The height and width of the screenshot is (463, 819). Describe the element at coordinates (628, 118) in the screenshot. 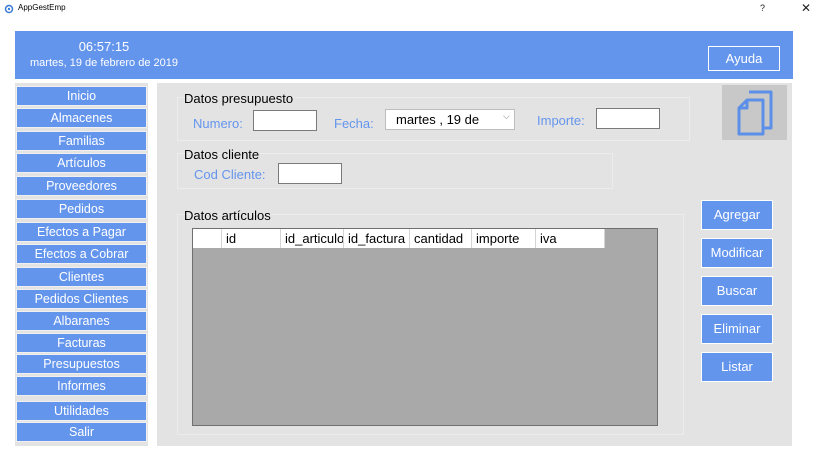

I see `importe-input` at that location.